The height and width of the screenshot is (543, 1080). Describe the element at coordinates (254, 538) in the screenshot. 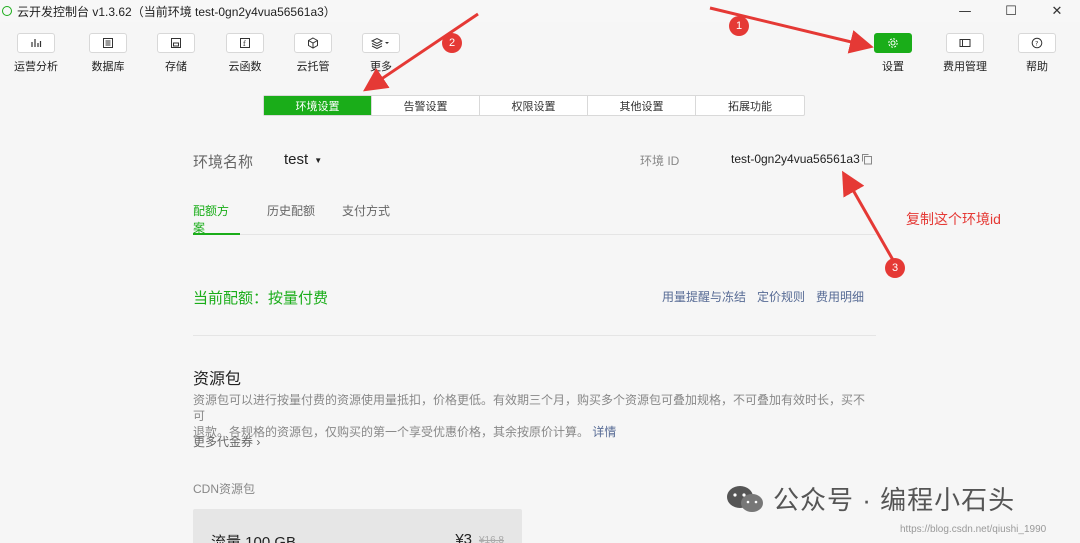

I see `cdn-item-name: 流量 100 GB` at that location.